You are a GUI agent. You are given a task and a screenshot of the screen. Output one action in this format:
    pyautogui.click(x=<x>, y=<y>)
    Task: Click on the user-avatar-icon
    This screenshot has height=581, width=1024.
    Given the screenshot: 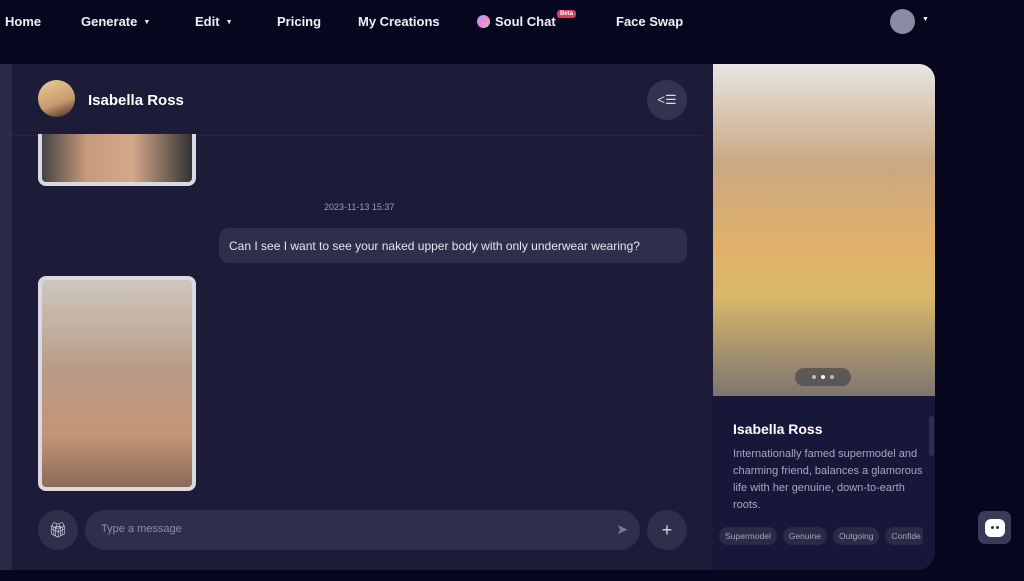 What is the action you would take?
    pyautogui.click(x=902, y=21)
    